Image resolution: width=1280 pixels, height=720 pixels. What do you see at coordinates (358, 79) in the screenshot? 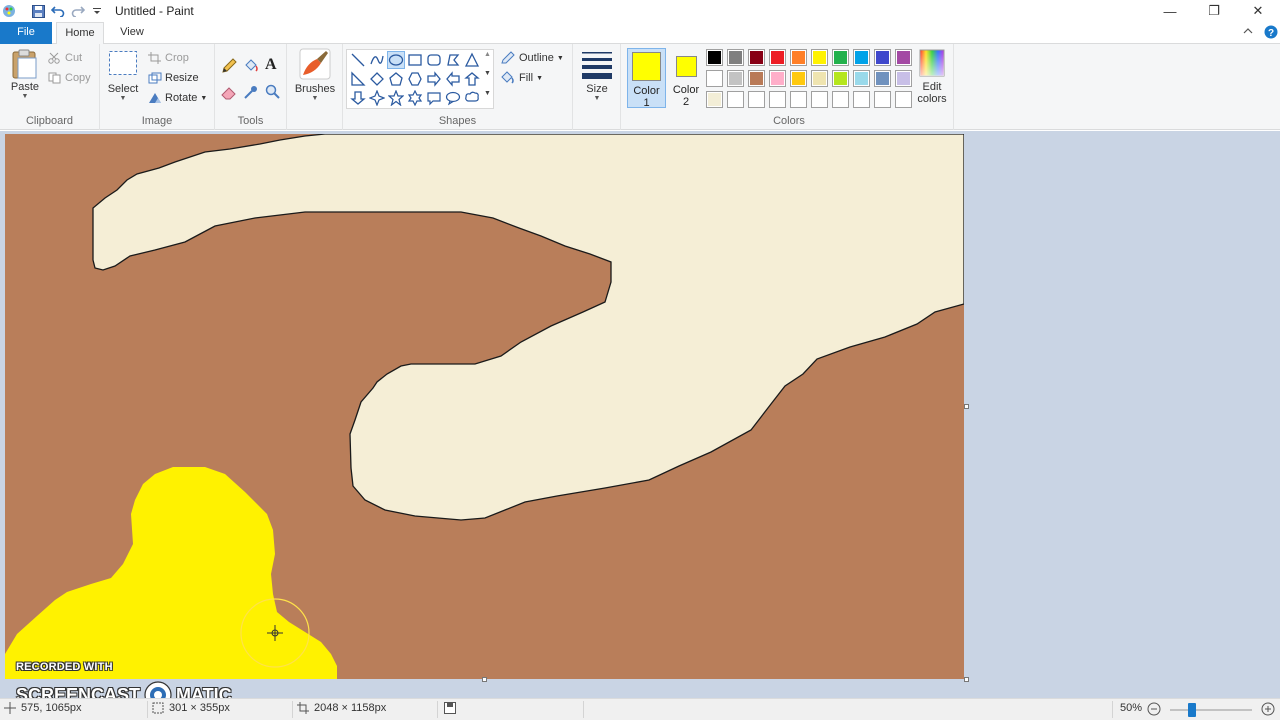
I see `right-triangle-shape-icon` at bounding box center [358, 79].